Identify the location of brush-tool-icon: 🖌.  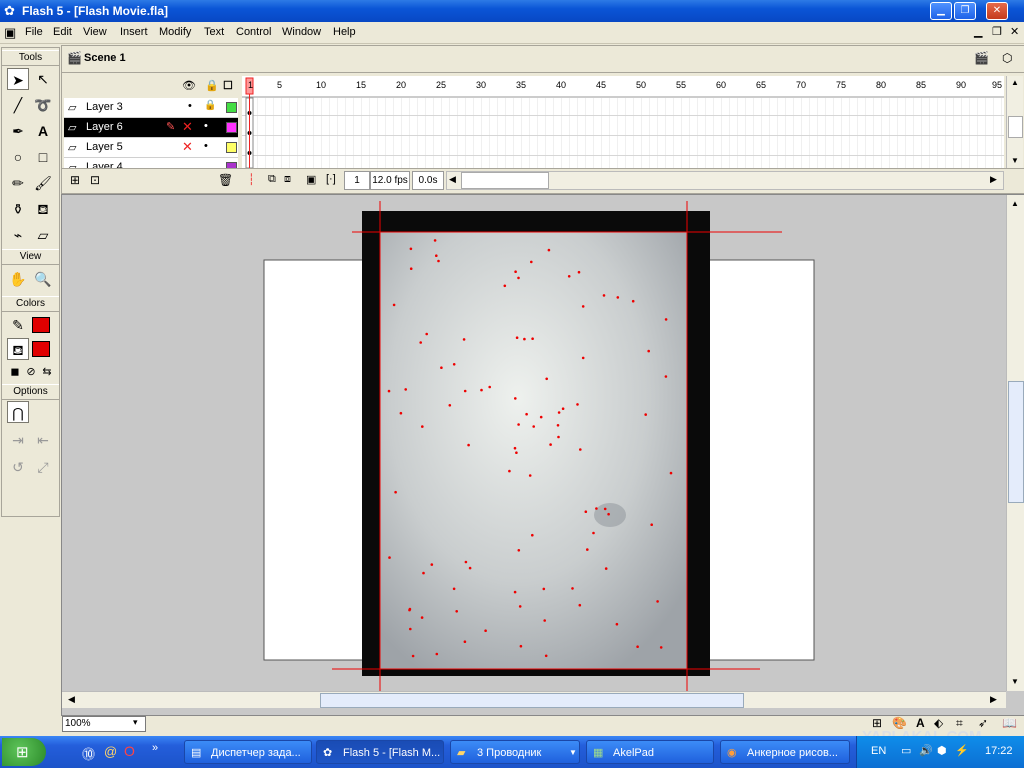
(43, 183).